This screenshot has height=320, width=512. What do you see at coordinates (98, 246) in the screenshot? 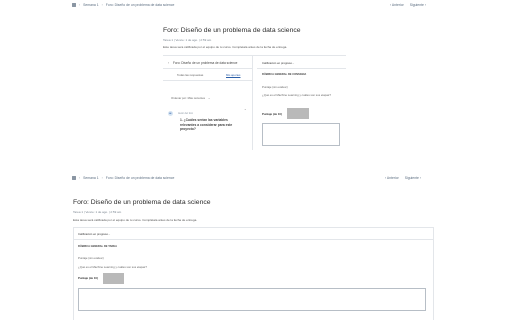
I see `rubric-label: RÚBRICA GENERAL DE TAREA` at bounding box center [98, 246].